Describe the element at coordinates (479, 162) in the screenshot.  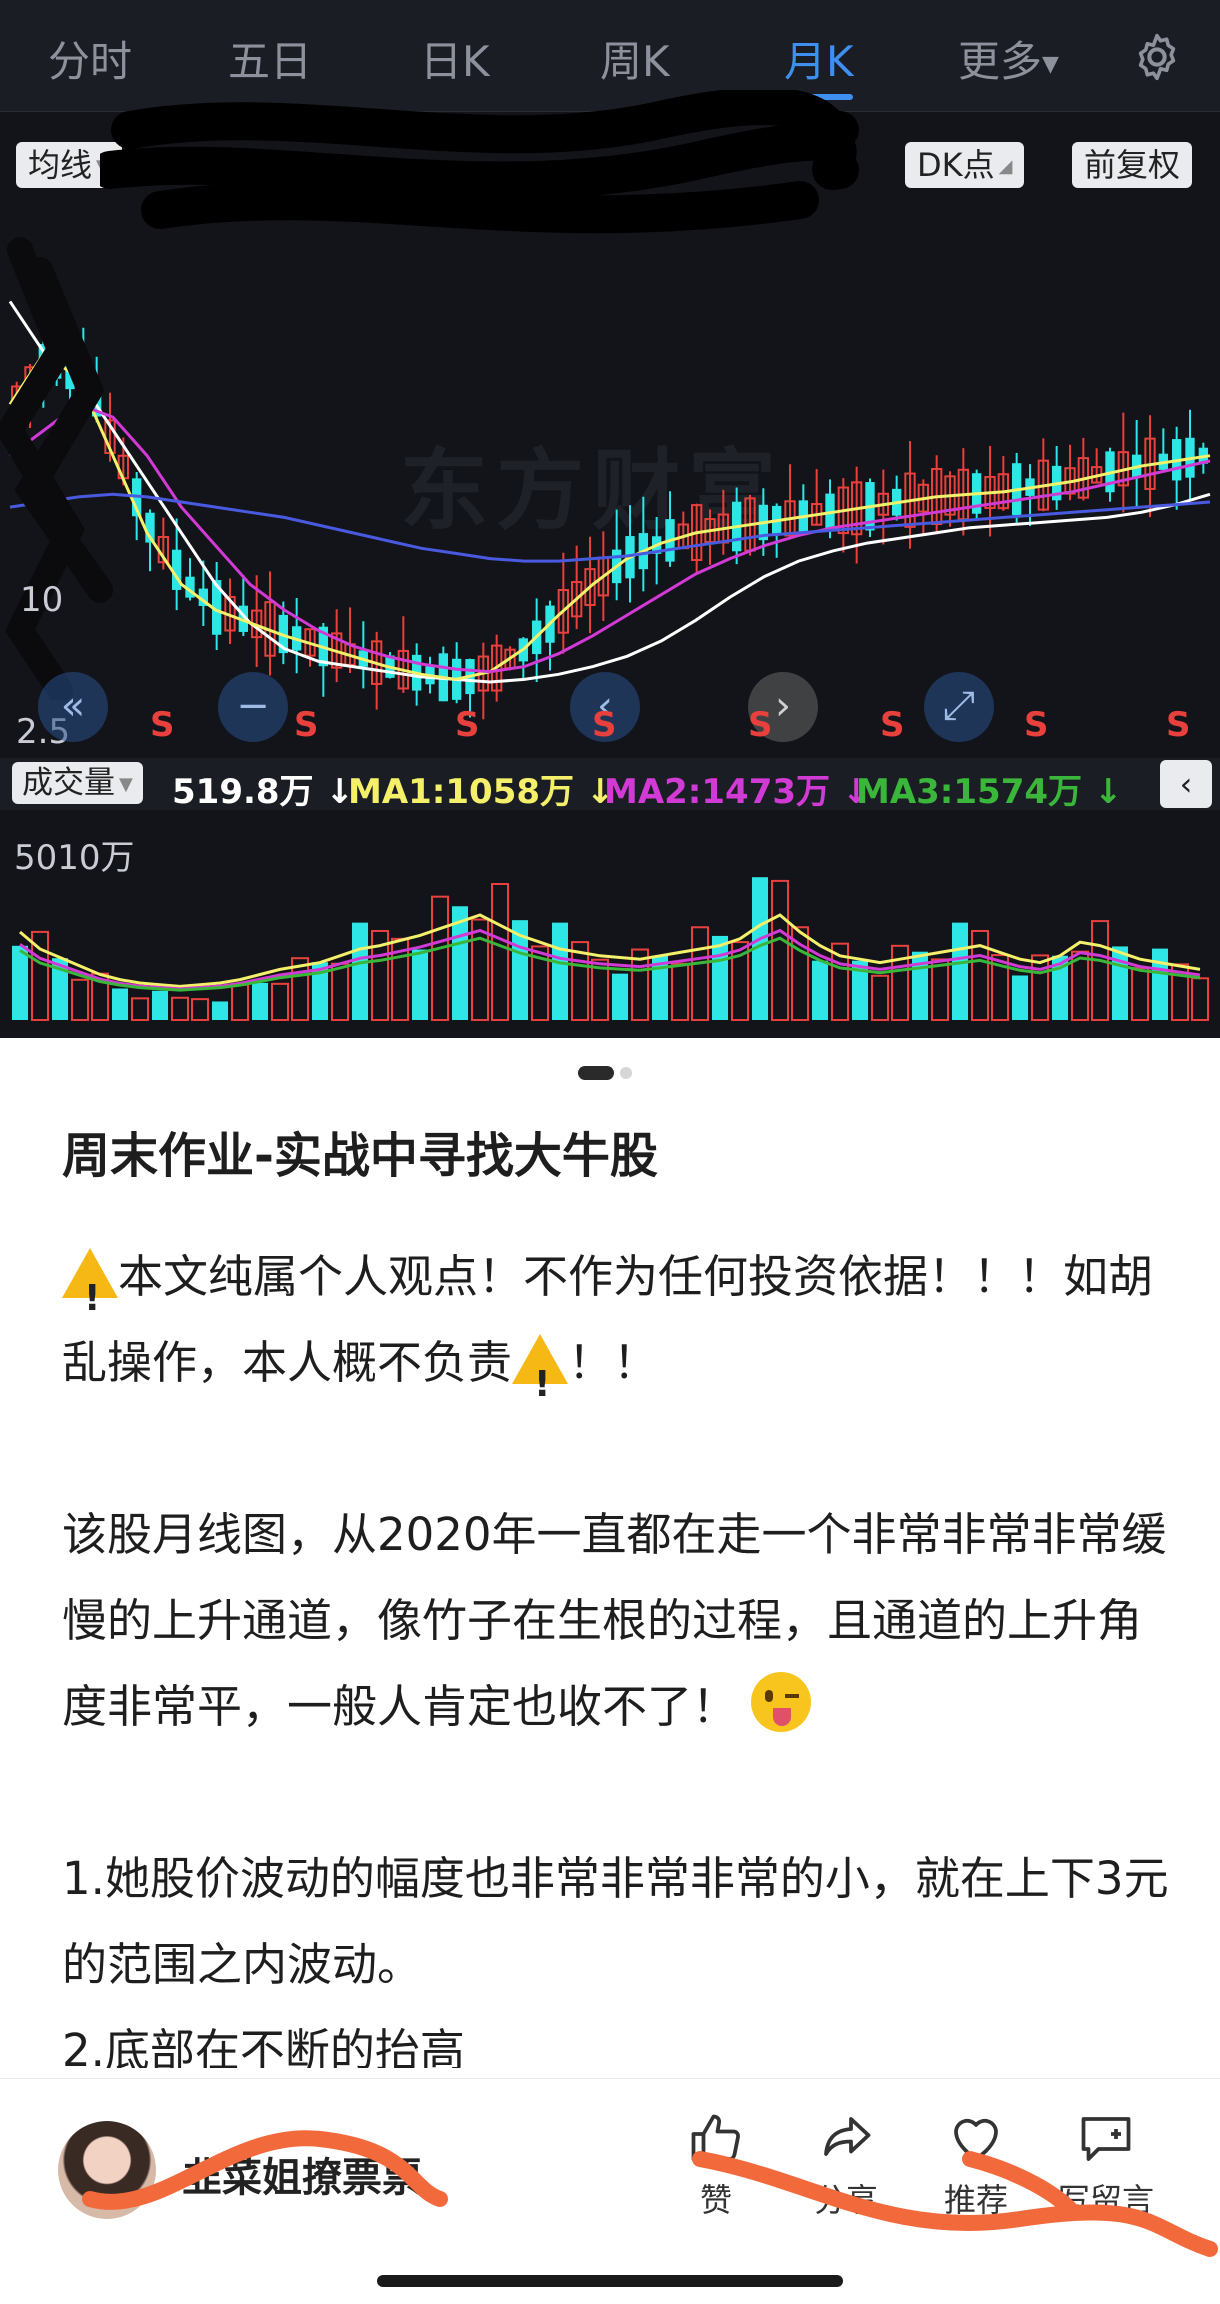
I see `redaction-scribble` at that location.